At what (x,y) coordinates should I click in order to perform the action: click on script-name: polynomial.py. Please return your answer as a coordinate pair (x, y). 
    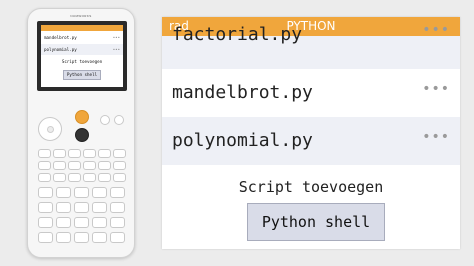
    Looking at the image, I should click on (242, 140).